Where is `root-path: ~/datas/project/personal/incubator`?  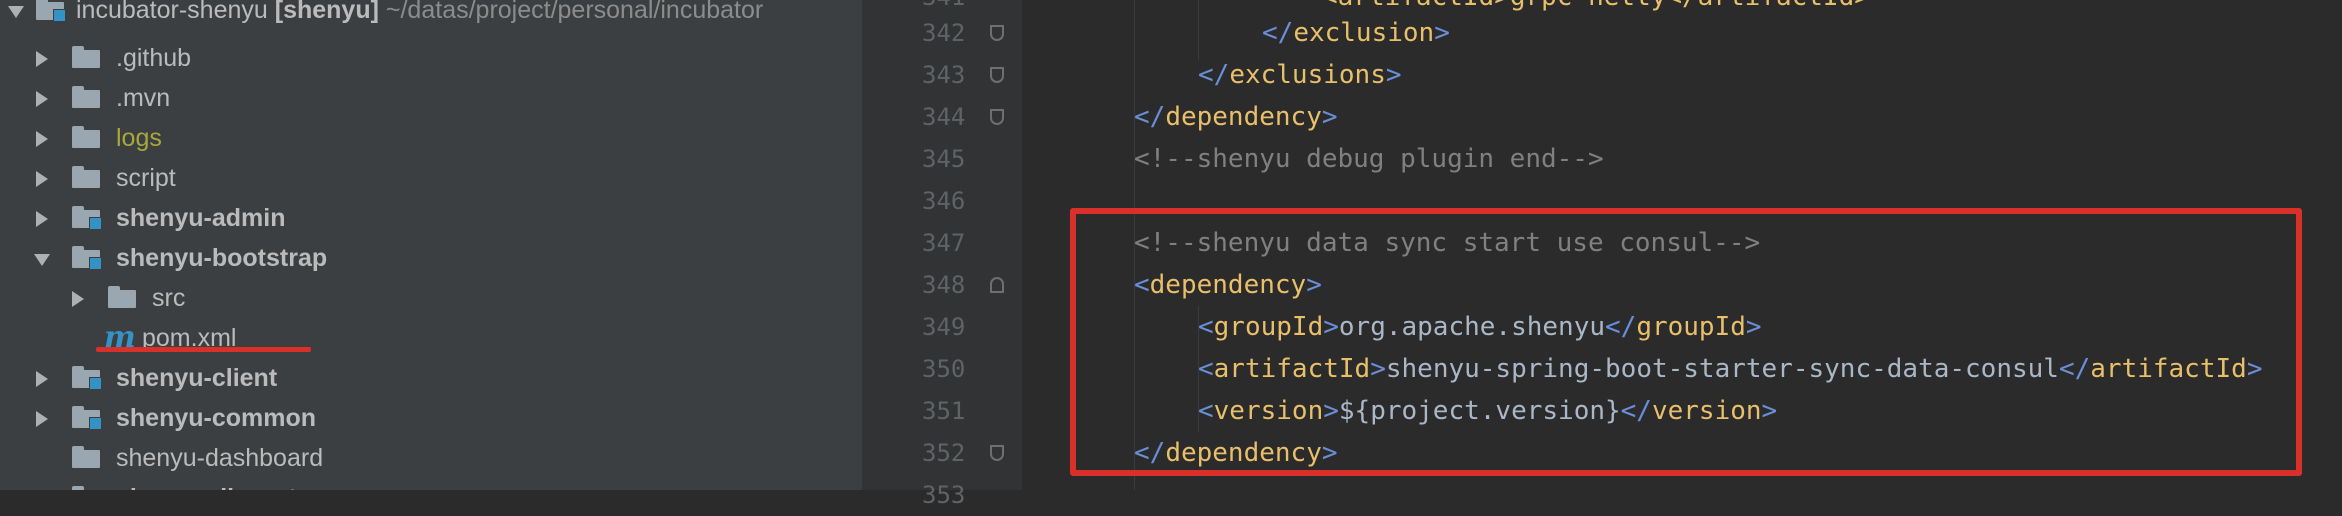 root-path: ~/datas/project/personal/incubator is located at coordinates (574, 12).